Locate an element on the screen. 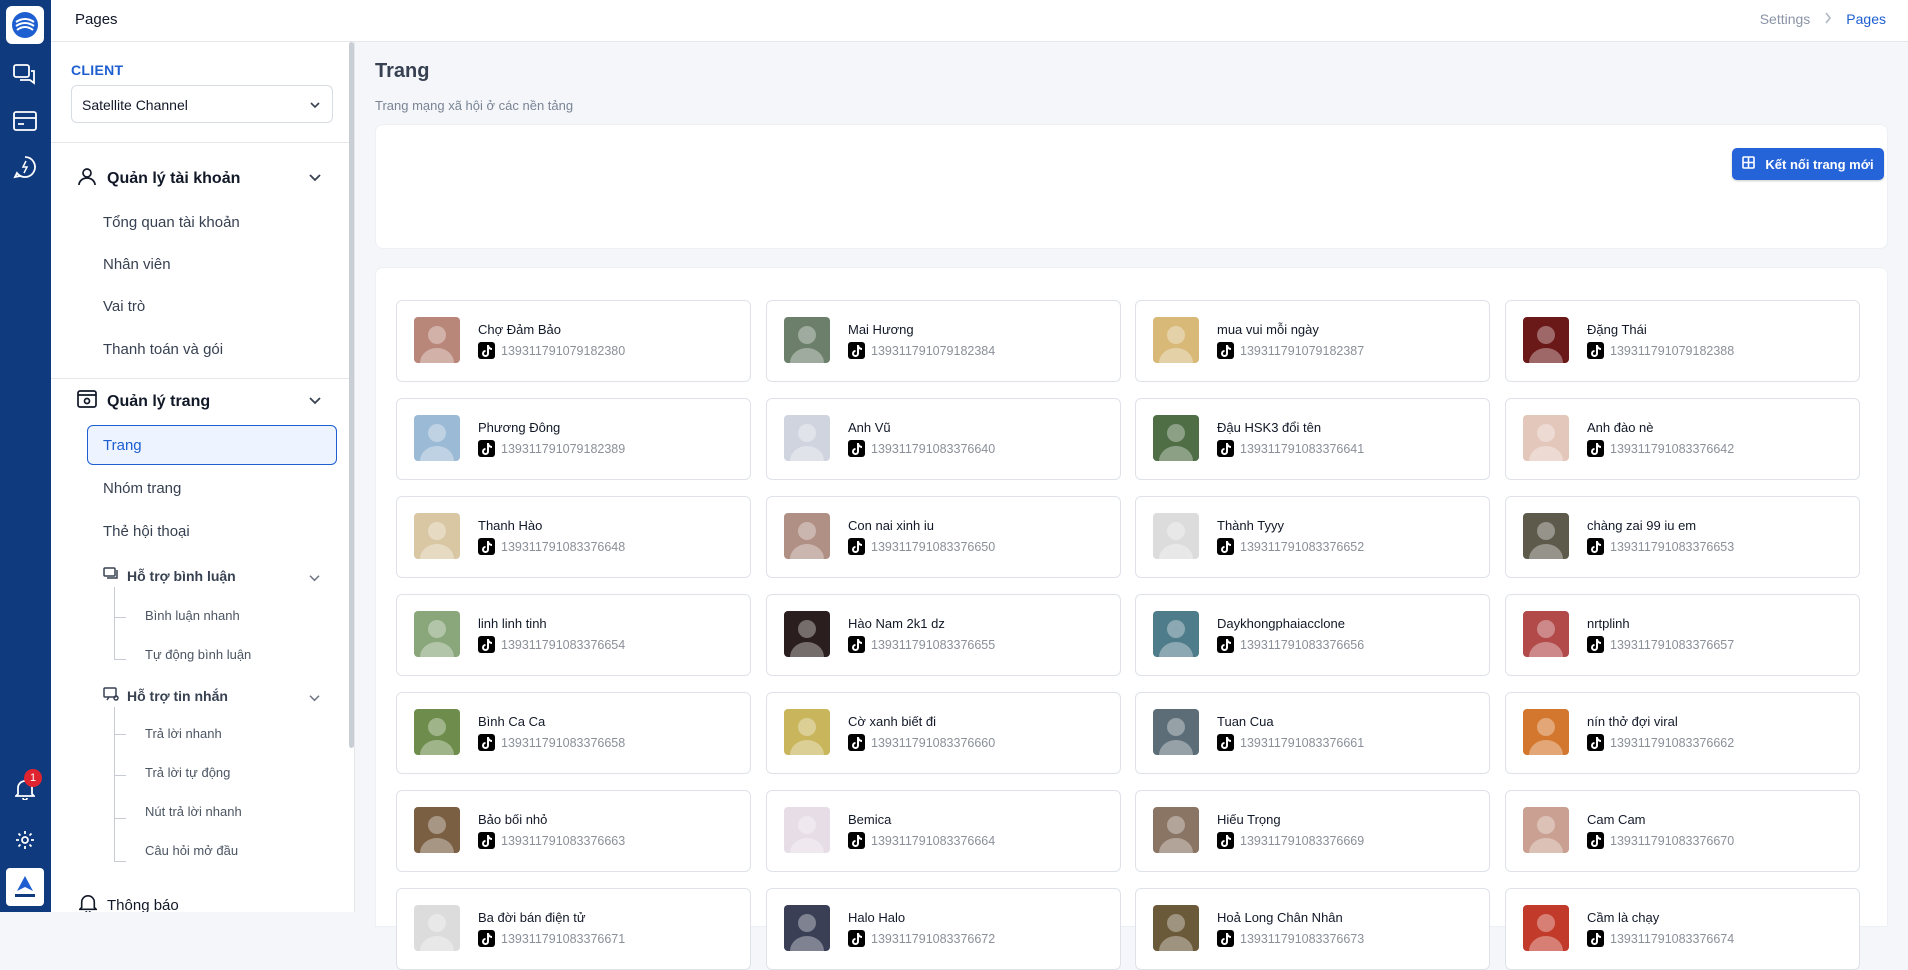 The height and width of the screenshot is (970, 1908). page-name: linh linh tinh is located at coordinates (512, 623).